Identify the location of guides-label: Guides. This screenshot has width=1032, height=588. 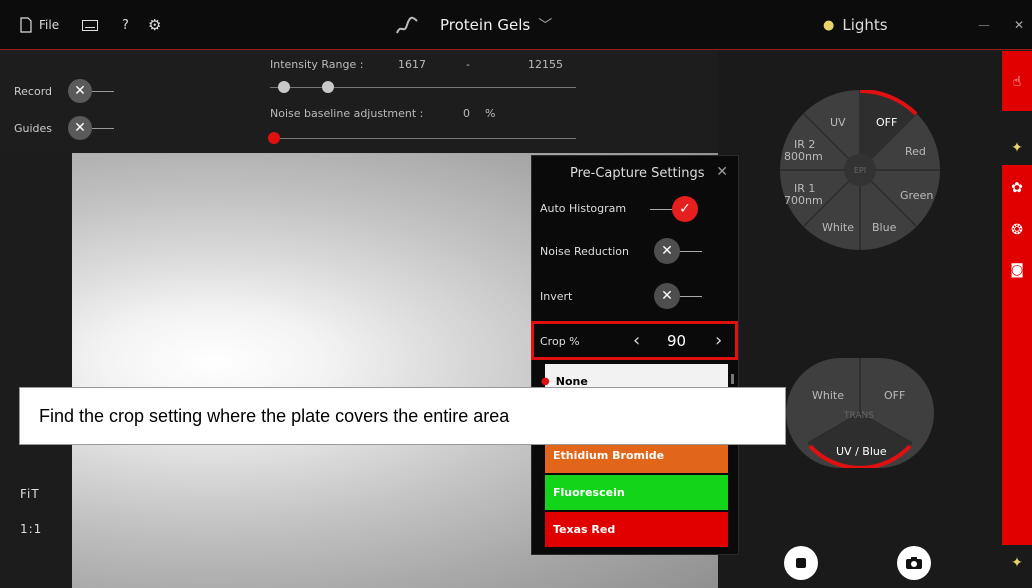
(33, 128).